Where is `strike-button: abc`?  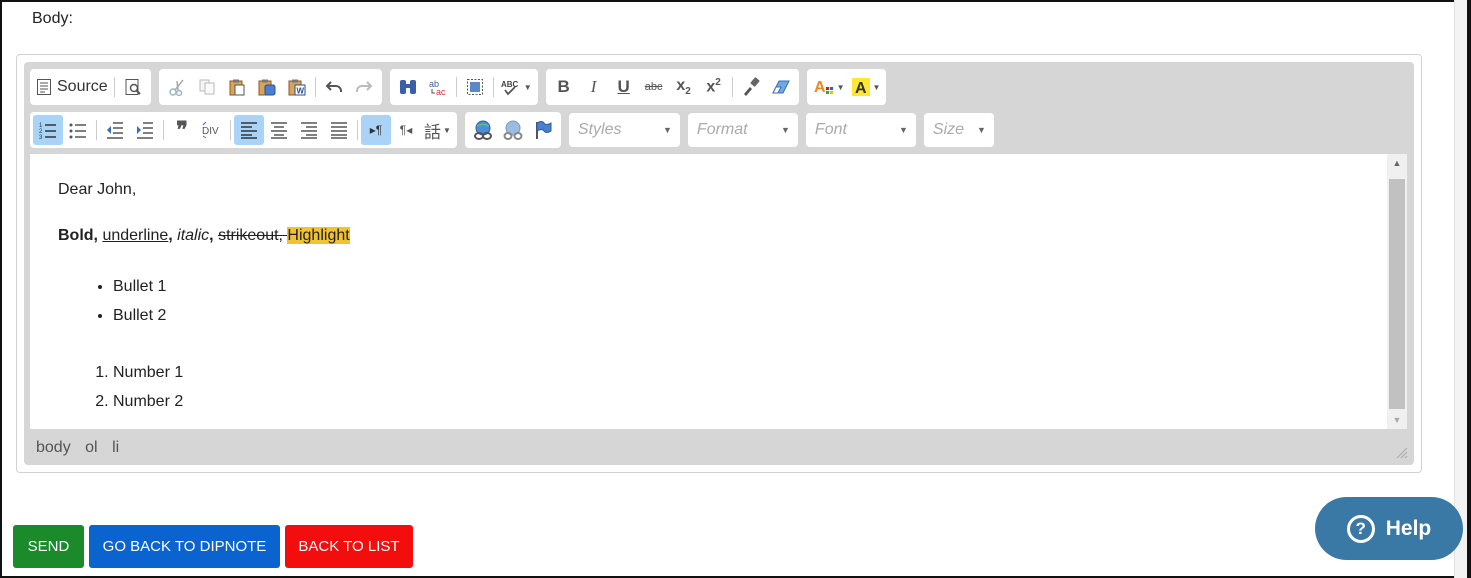 strike-button: abc is located at coordinates (654, 87).